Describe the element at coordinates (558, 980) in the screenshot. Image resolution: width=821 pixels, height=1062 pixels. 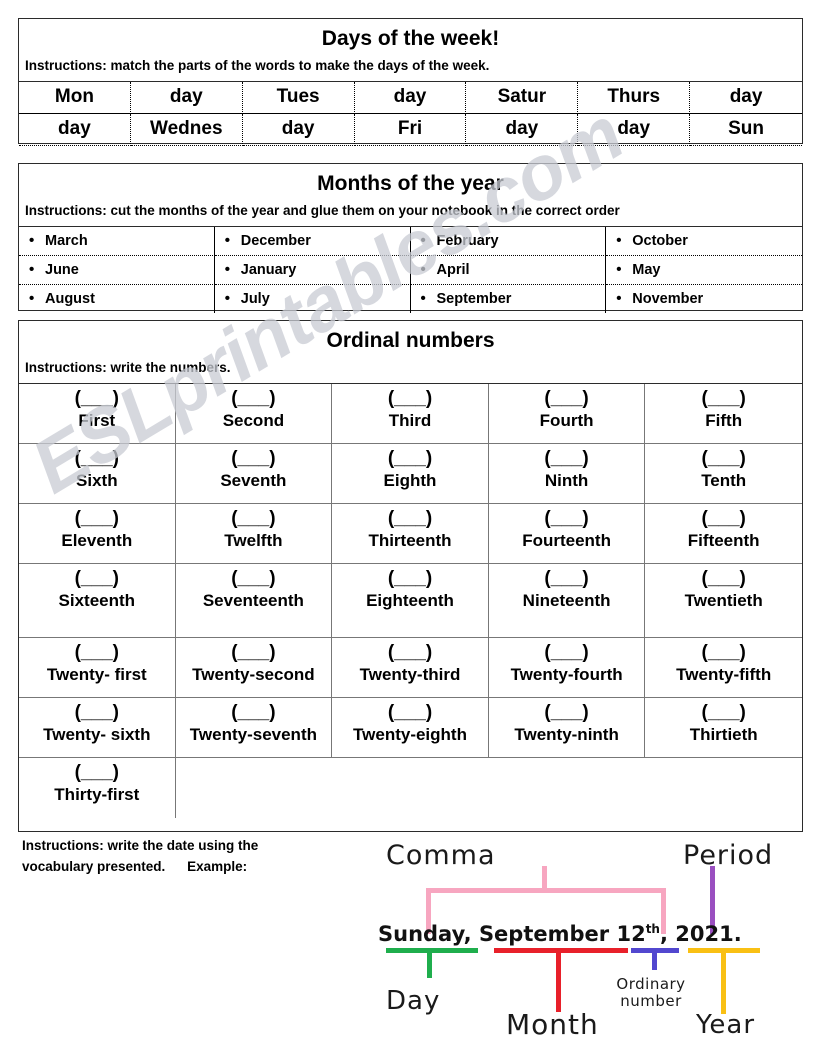
I see `month-connector-stem` at that location.